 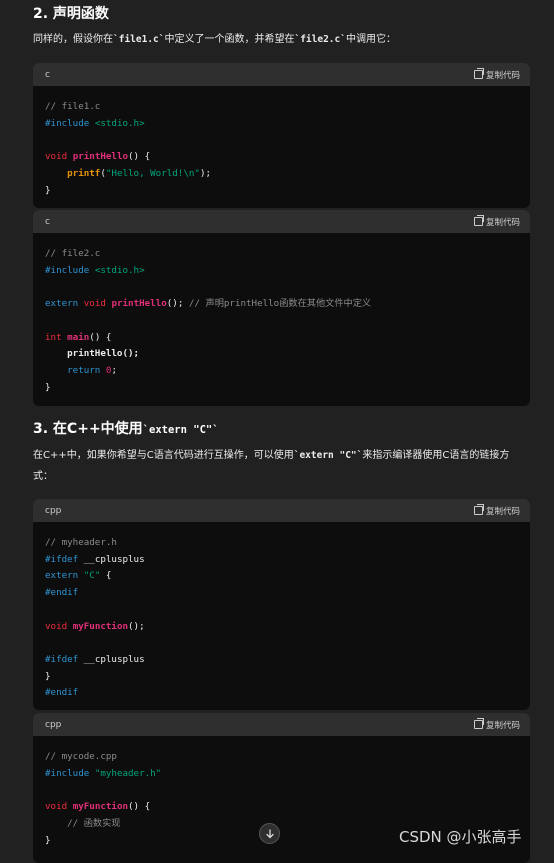 I want to click on code-token: {, so click(x=106, y=576).